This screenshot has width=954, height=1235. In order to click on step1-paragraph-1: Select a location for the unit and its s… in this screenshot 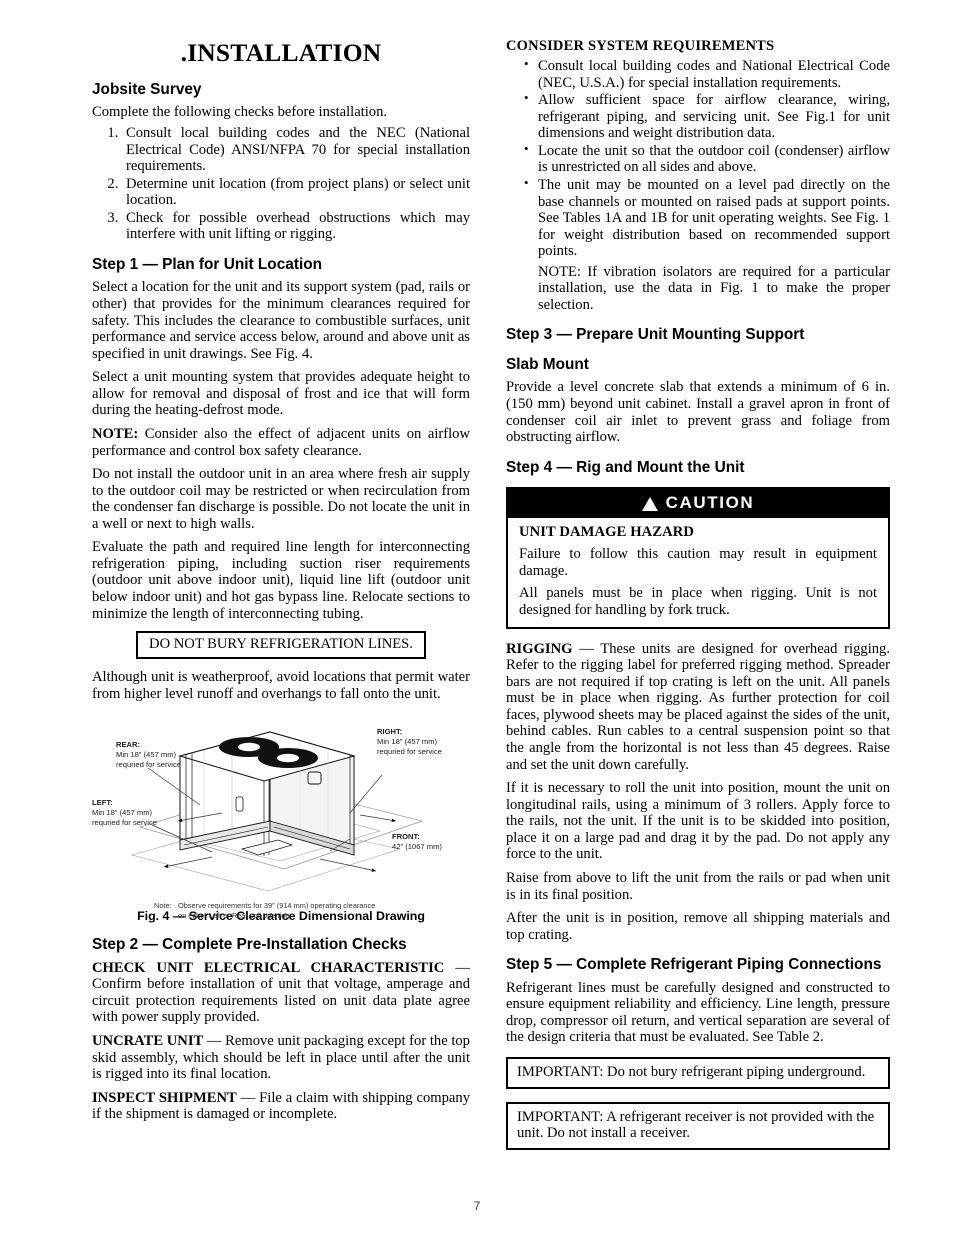, I will do `click(281, 320)`.